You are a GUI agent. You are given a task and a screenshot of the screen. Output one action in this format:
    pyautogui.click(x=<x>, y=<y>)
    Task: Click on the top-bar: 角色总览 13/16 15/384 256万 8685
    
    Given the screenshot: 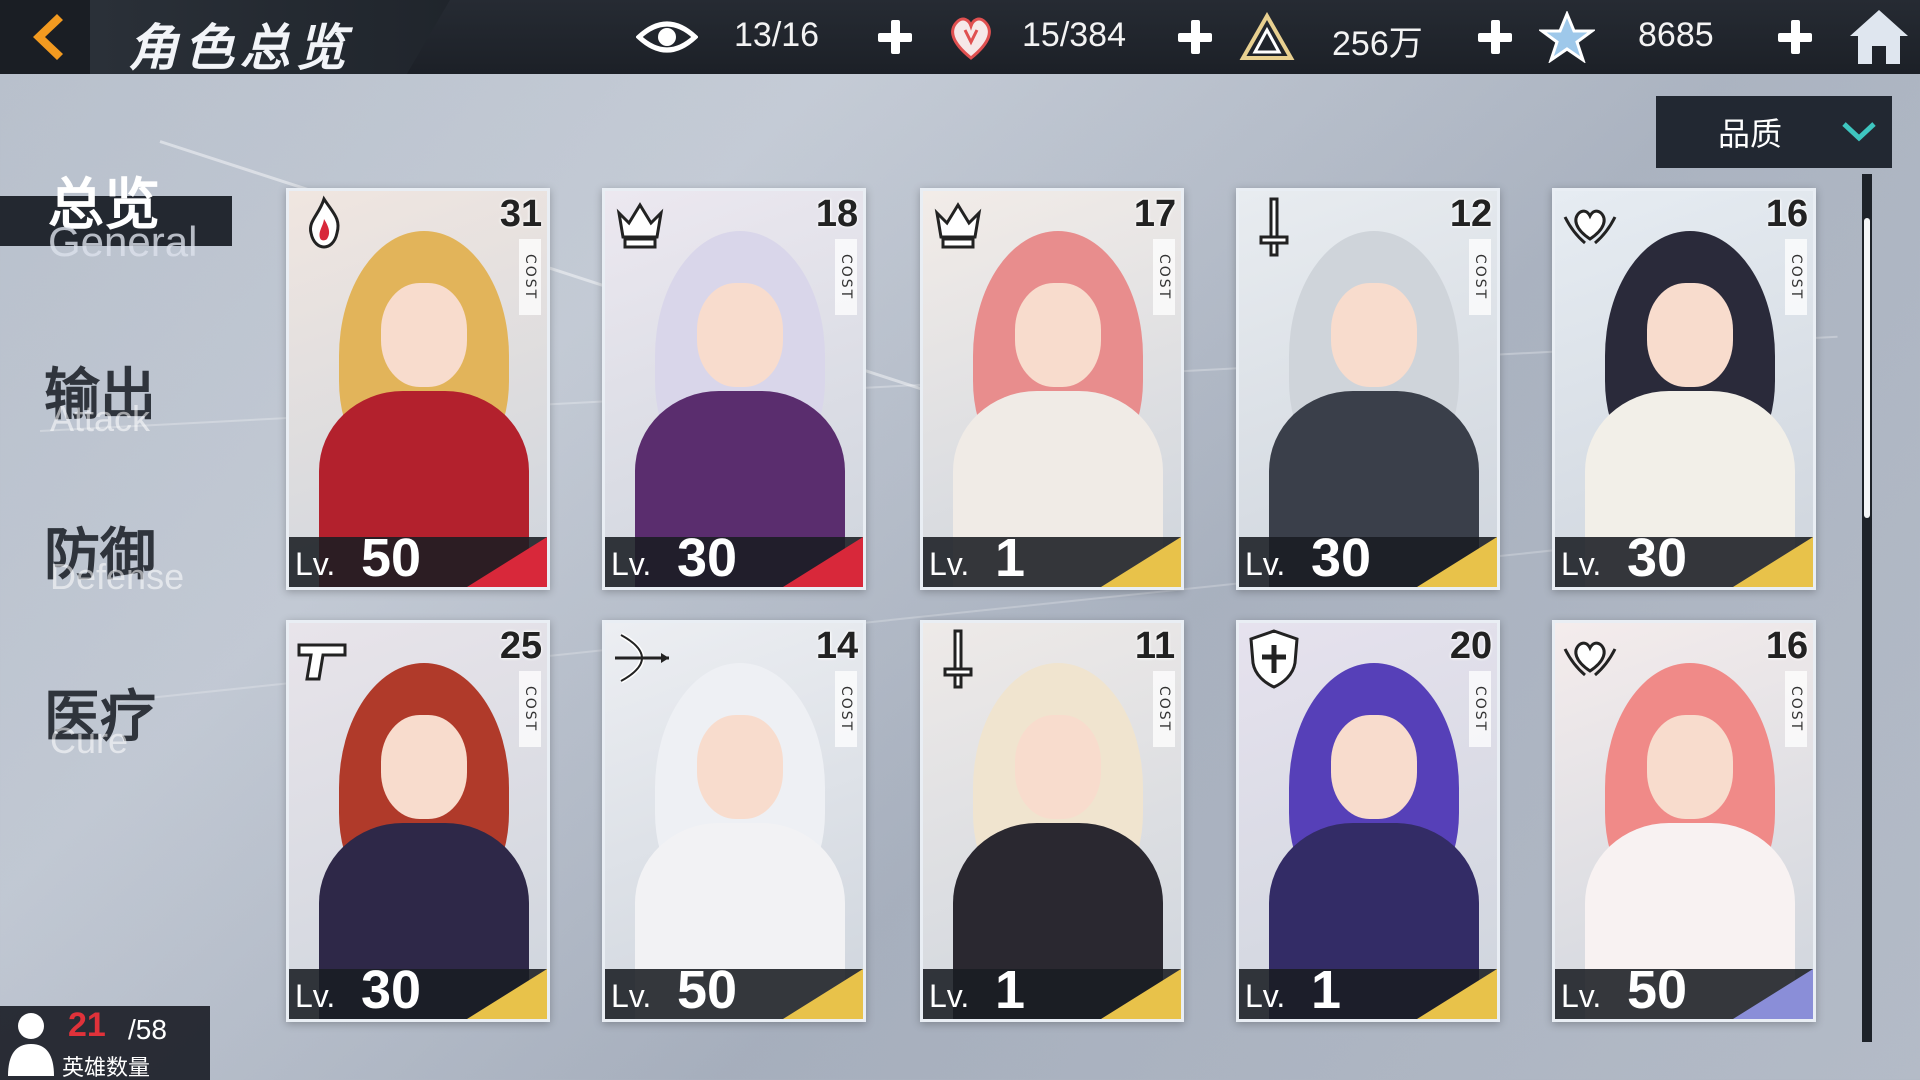 What is the action you would take?
    pyautogui.click(x=960, y=38)
    